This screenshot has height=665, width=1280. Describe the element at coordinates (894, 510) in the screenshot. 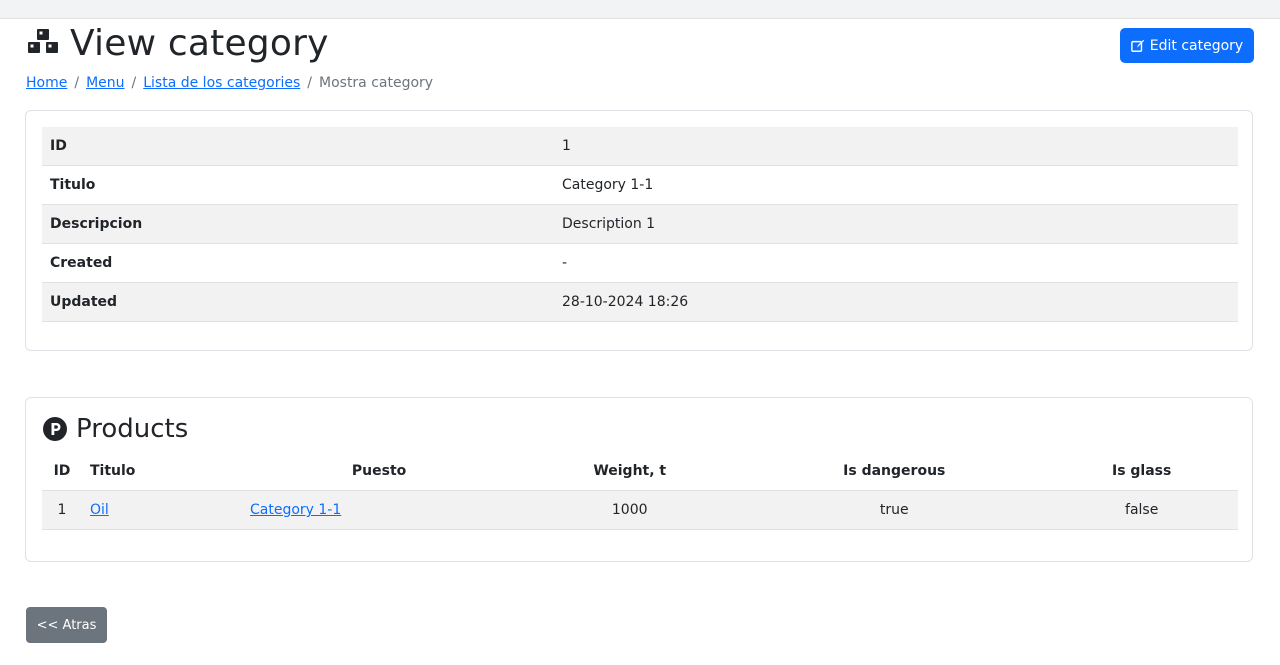

I see `product-dangerous: true` at that location.